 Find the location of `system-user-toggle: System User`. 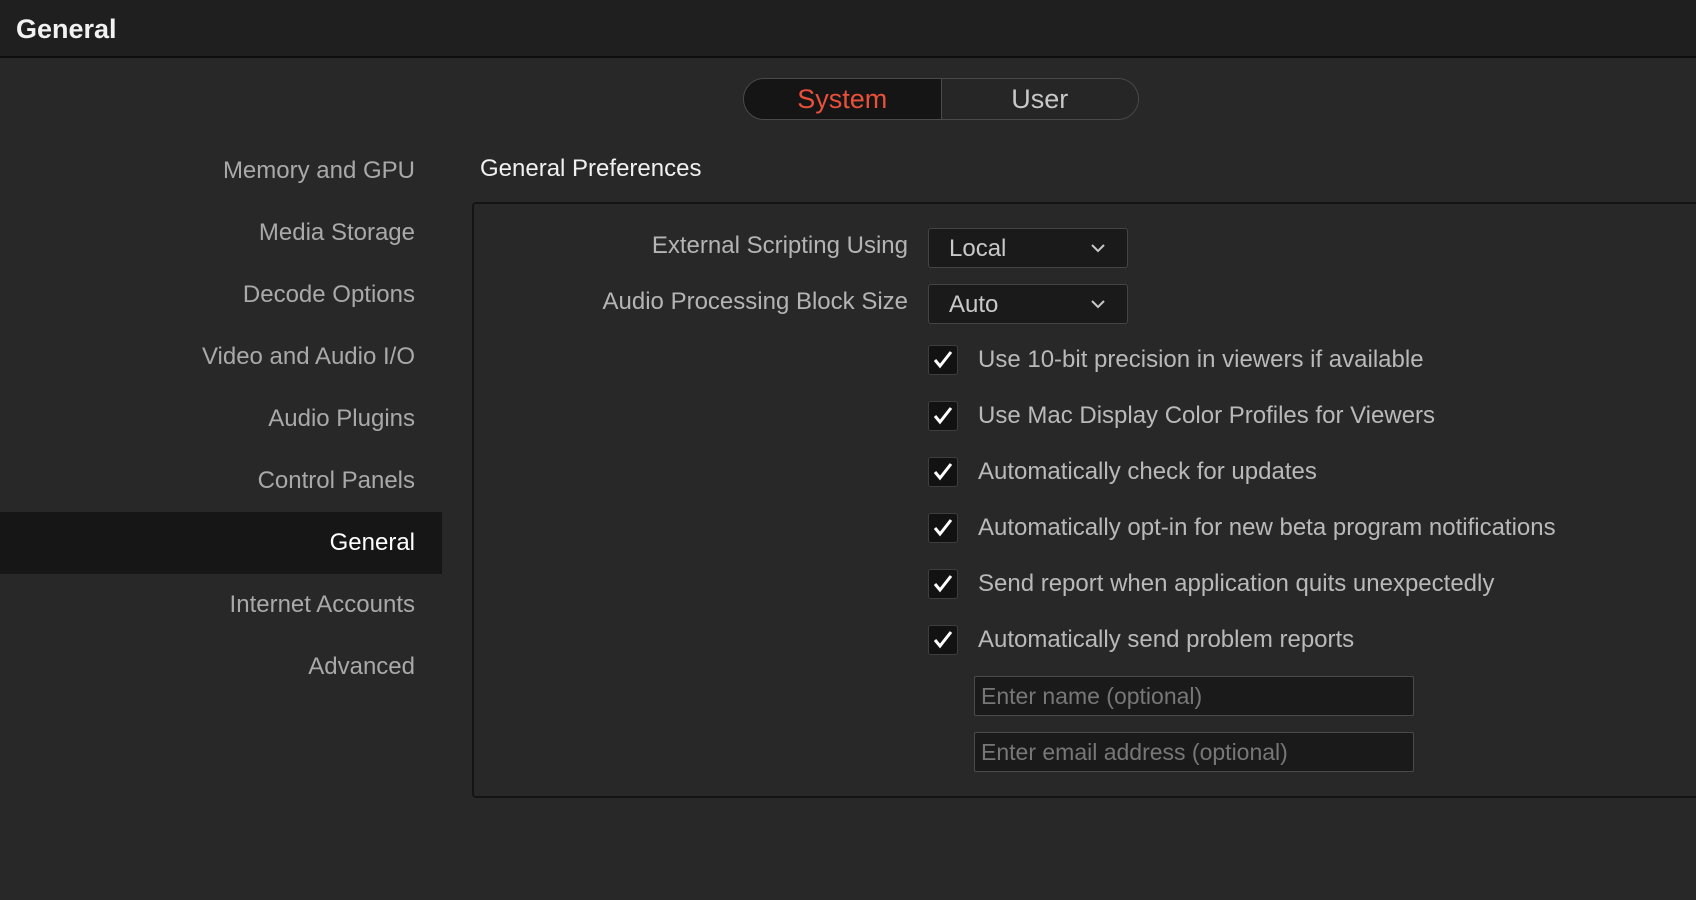

system-user-toggle: System User is located at coordinates (941, 99).